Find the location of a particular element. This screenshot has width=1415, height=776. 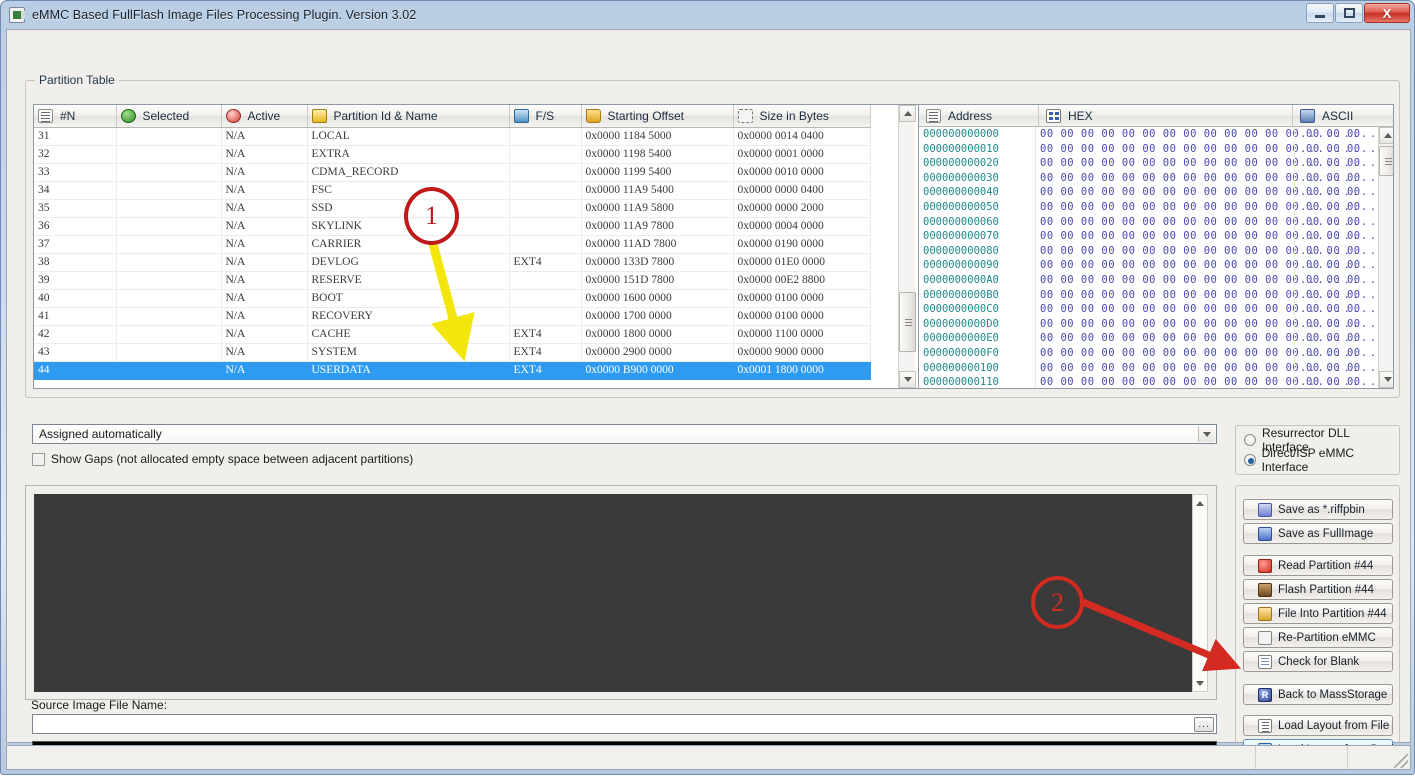

re-partition-emmc-button: Re-Partition eMMC is located at coordinates (1318, 637).